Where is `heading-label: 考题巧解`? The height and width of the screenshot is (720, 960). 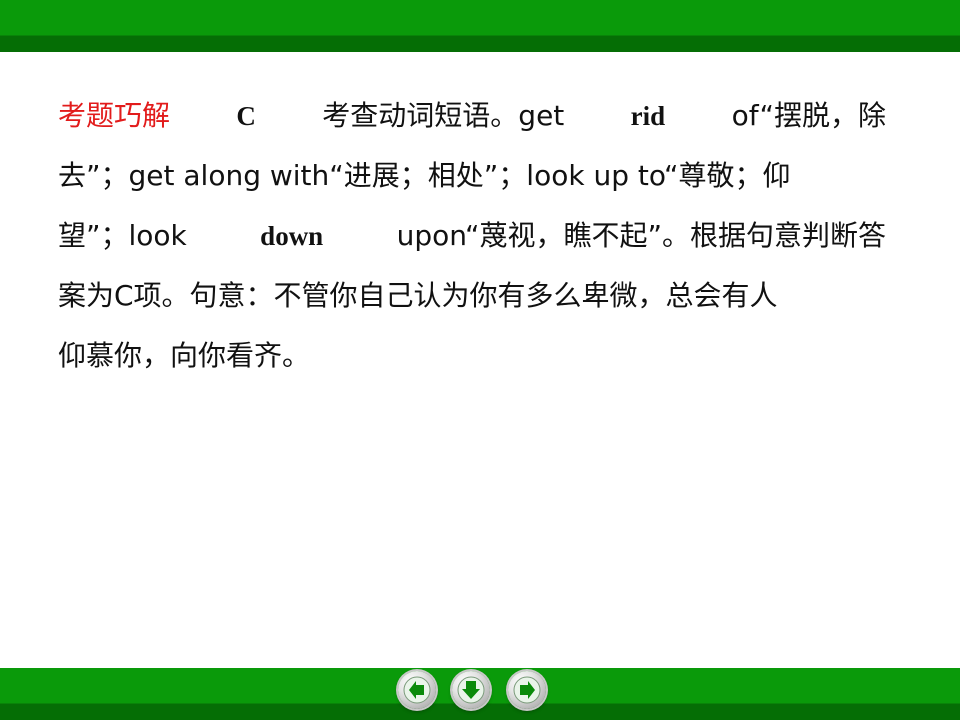
heading-label: 考题巧解 is located at coordinates (114, 115).